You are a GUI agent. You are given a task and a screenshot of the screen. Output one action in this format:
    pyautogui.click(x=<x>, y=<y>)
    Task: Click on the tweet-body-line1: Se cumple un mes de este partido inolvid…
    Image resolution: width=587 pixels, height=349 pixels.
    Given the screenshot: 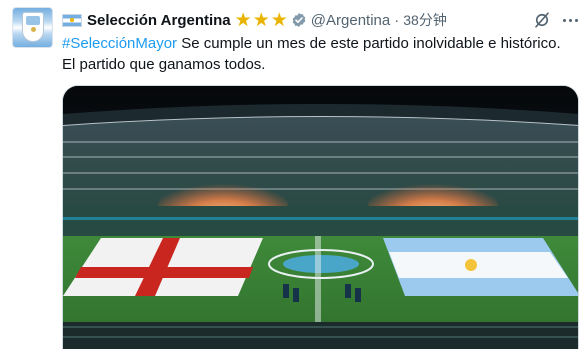 What is the action you would take?
    pyautogui.click(x=369, y=43)
    